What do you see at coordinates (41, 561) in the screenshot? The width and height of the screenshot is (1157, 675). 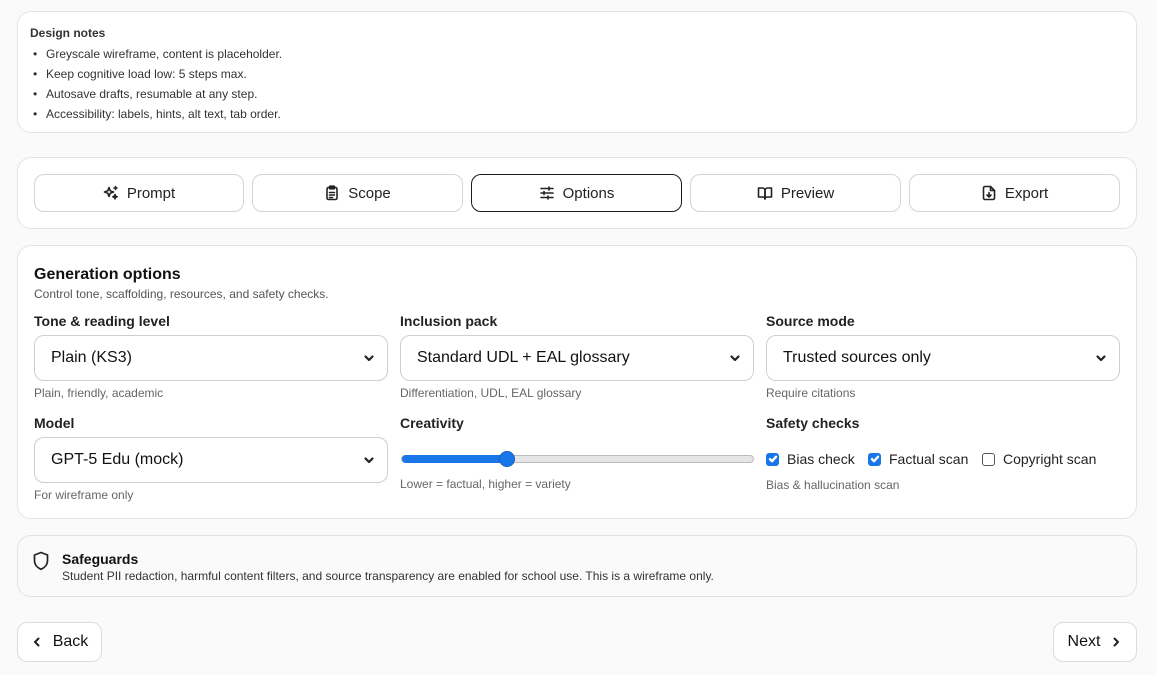 I see `shield-icon` at bounding box center [41, 561].